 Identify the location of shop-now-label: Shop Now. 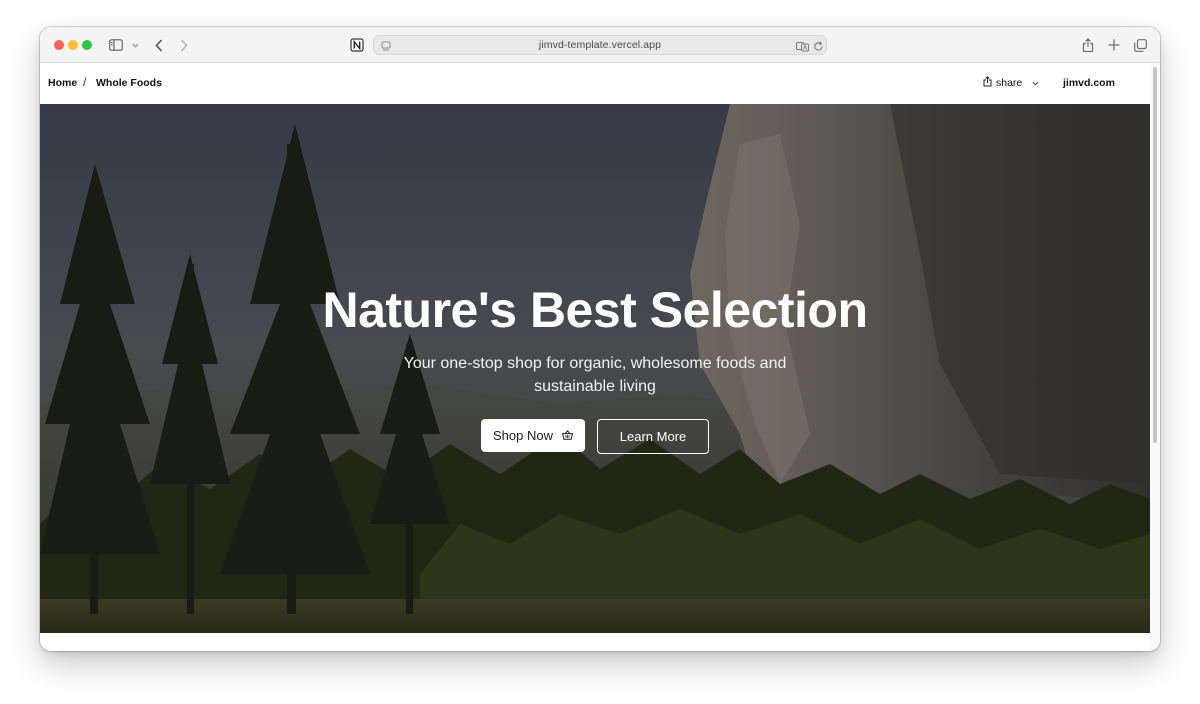
(523, 435).